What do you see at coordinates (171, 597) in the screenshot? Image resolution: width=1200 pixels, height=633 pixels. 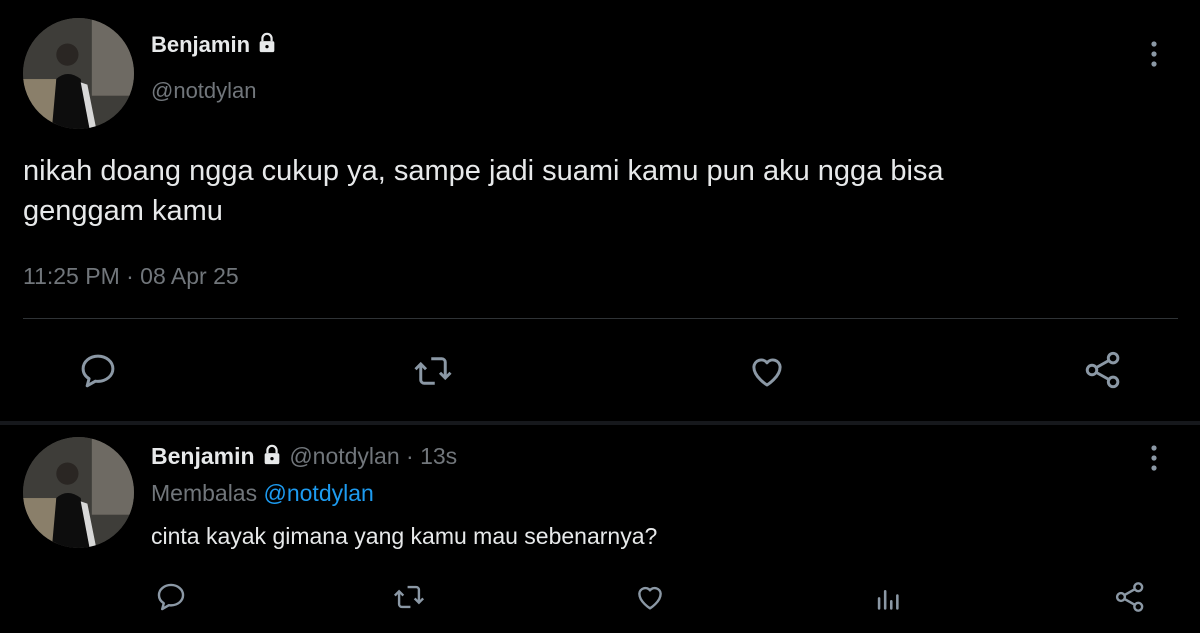 I see `reply-reply-icon` at bounding box center [171, 597].